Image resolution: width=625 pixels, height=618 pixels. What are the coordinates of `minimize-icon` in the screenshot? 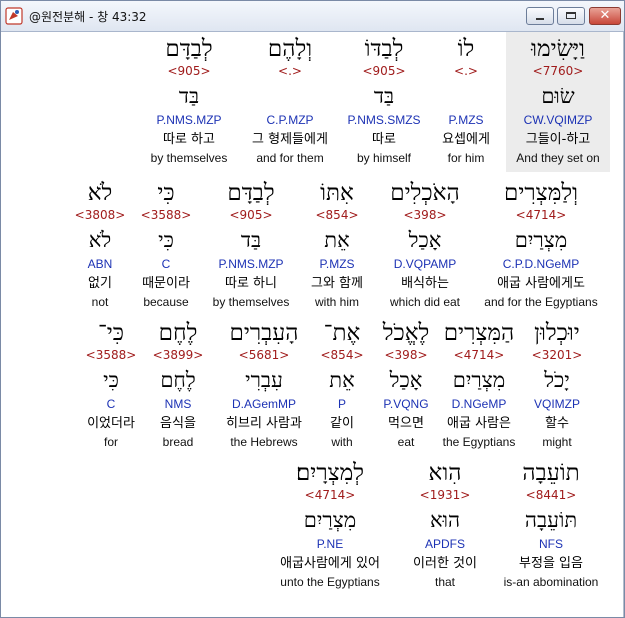 It's located at (540, 19).